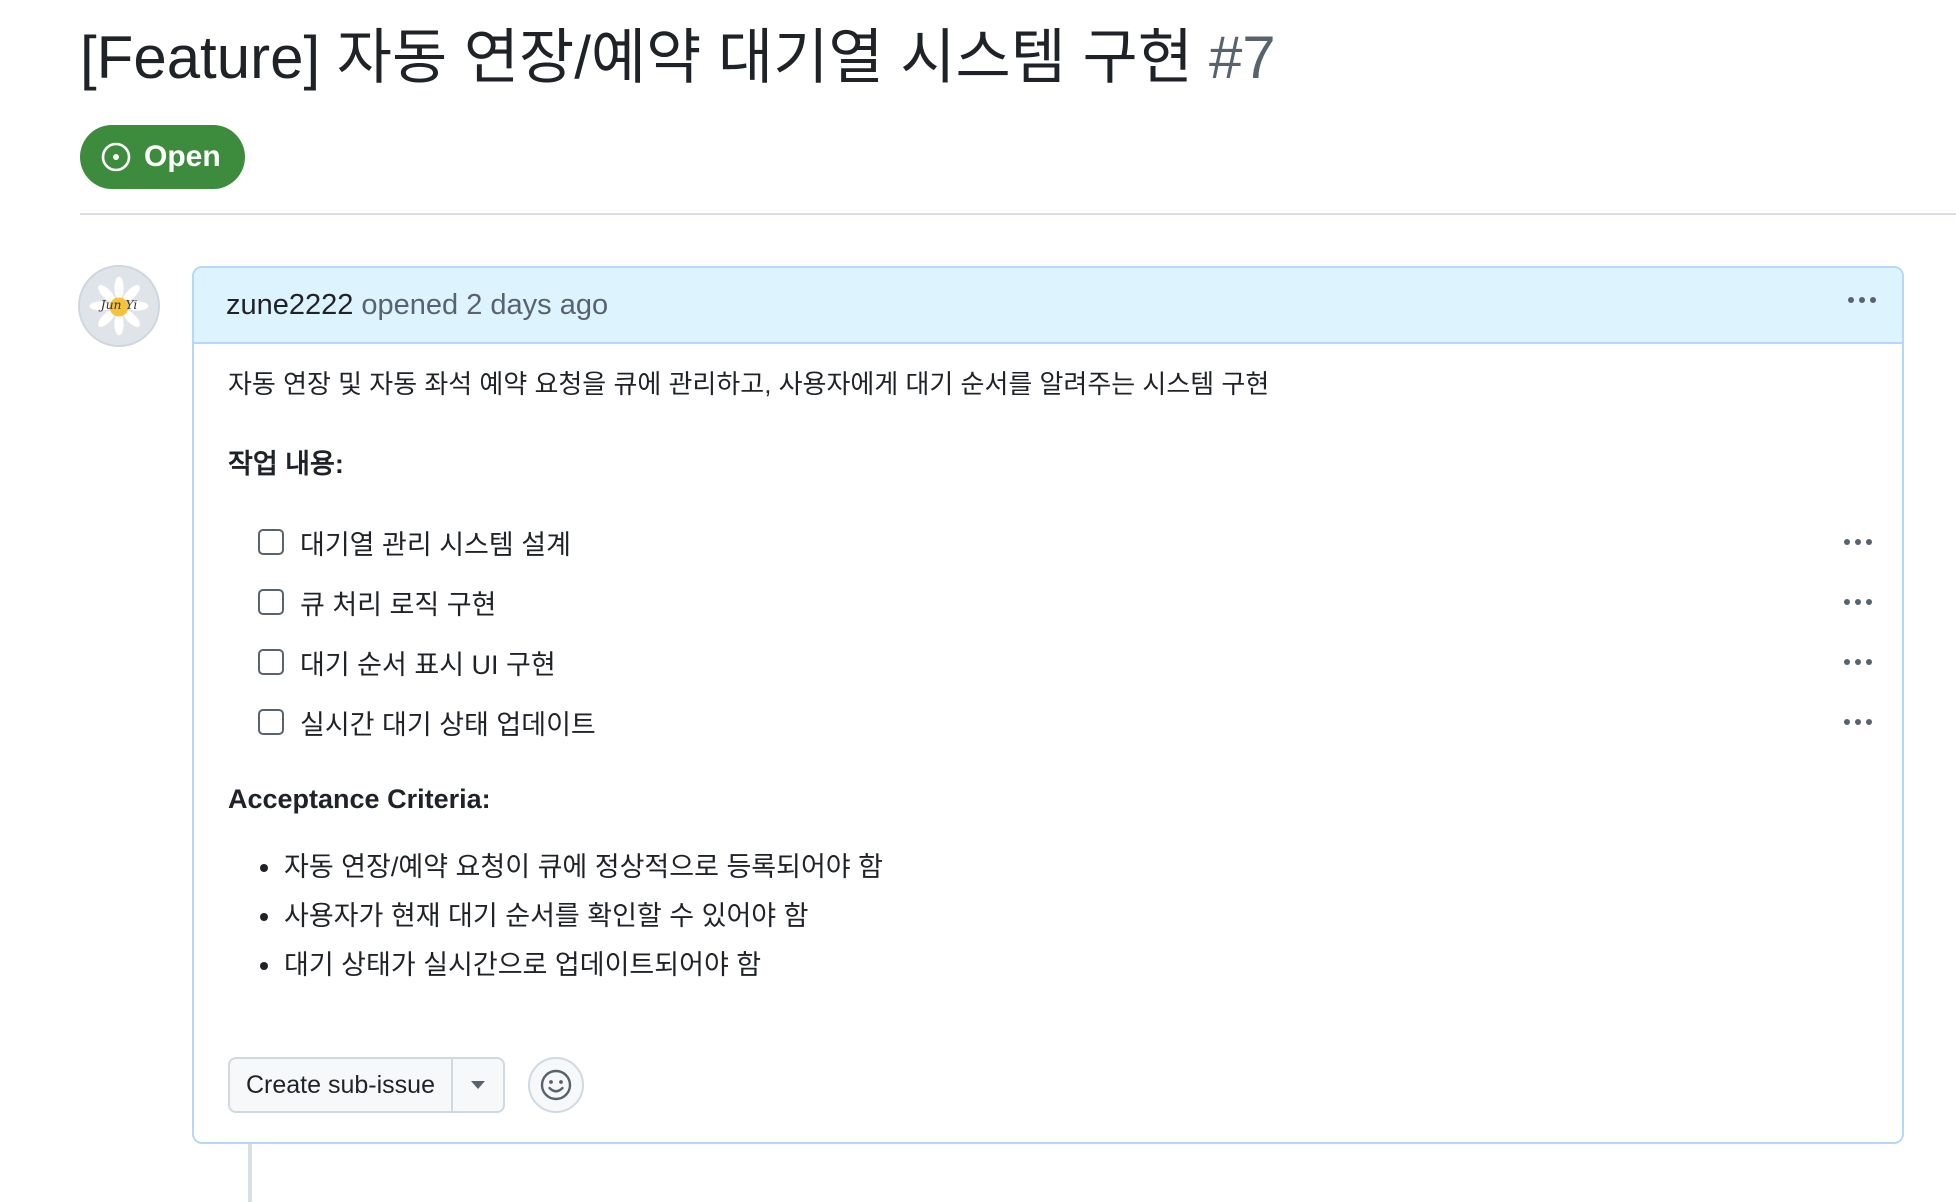  I want to click on tasks-heading: 작업 내용:, so click(286, 464).